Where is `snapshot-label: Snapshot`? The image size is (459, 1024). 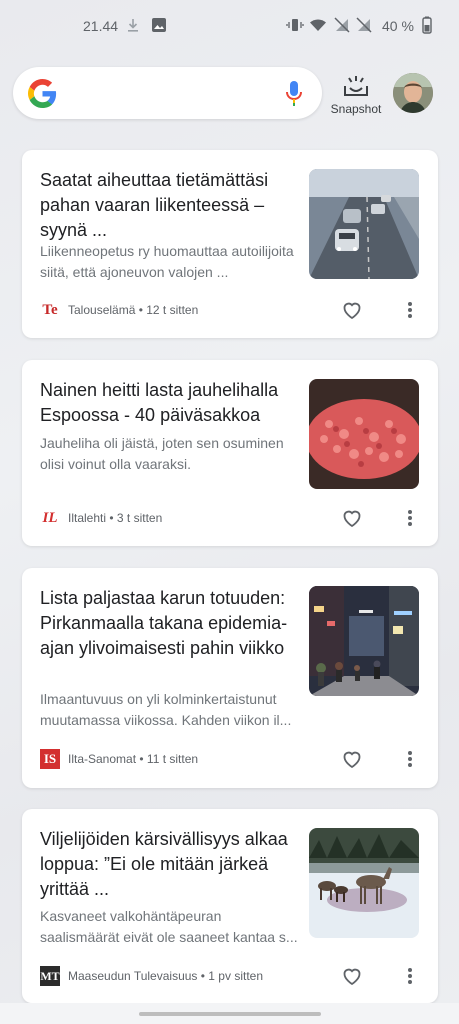 snapshot-label: Snapshot is located at coordinates (356, 109).